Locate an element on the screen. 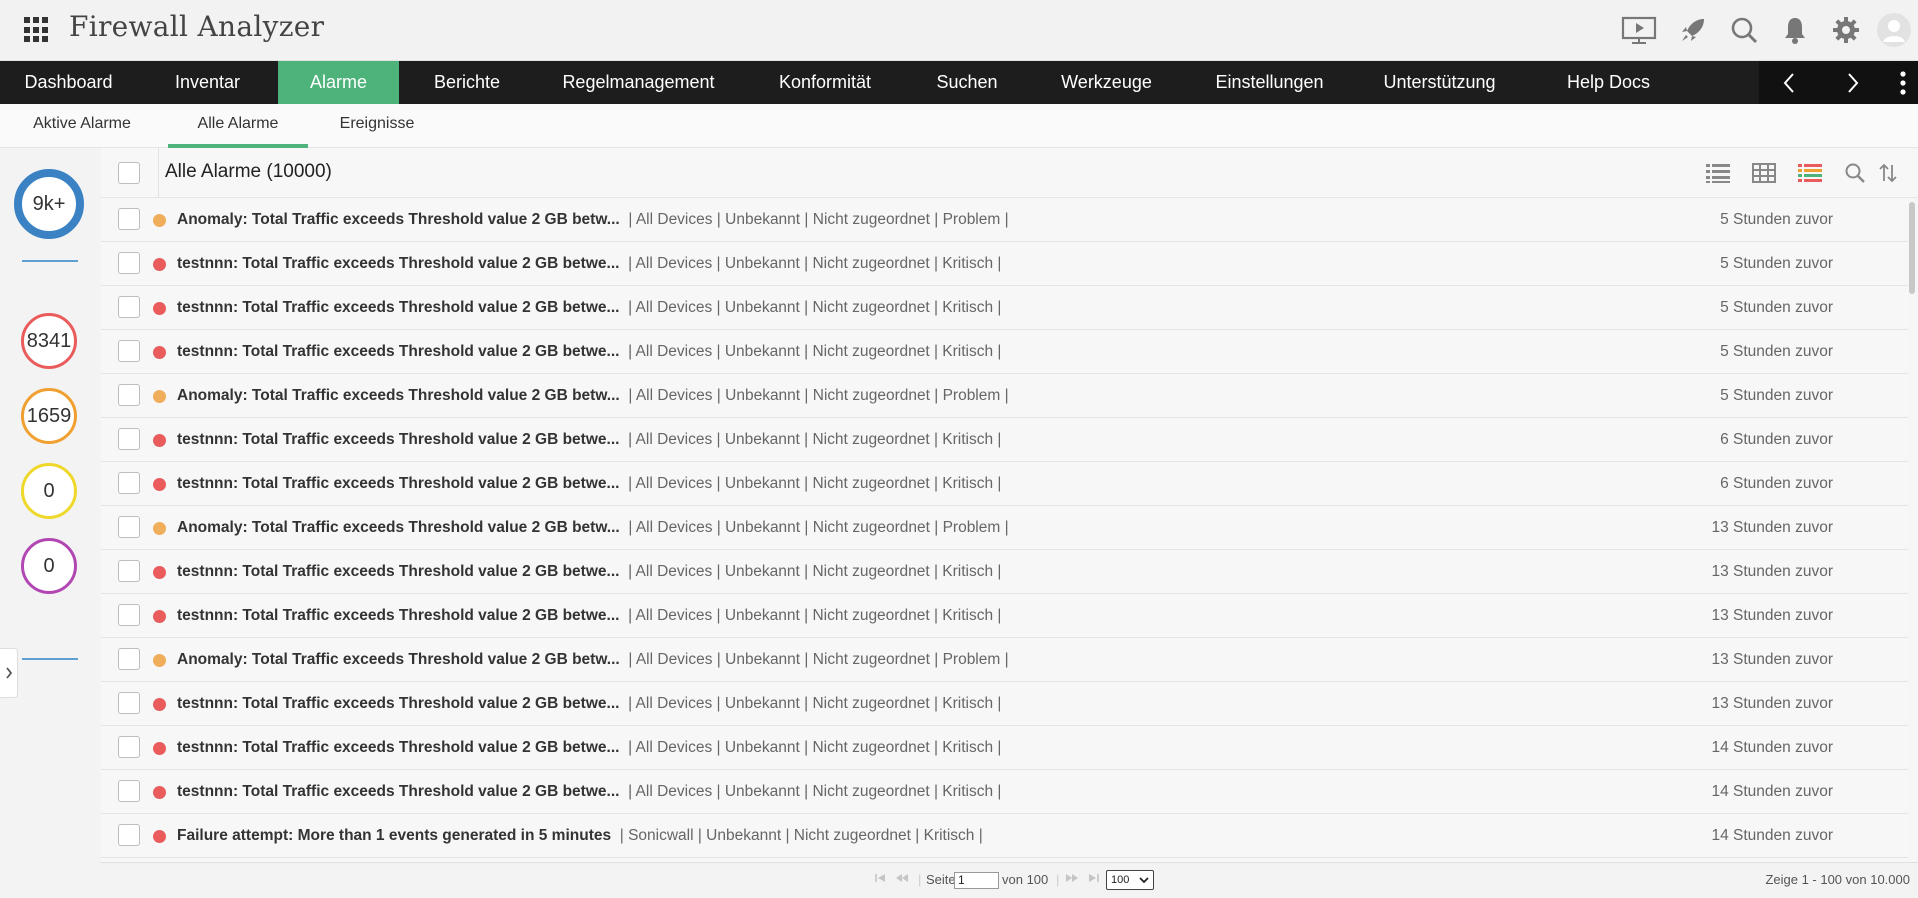 Image resolution: width=1918 pixels, height=898 pixels. page-number-input: 1 is located at coordinates (976, 880).